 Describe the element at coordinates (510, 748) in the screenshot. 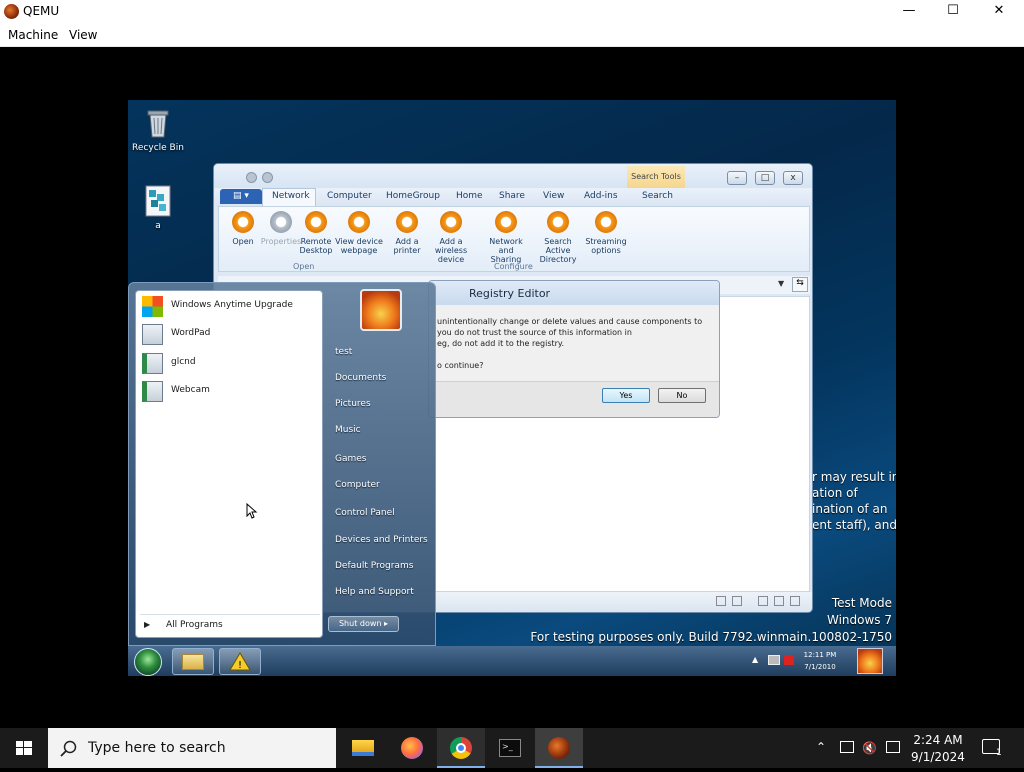

I see `taskbar-terminal: >_` at that location.